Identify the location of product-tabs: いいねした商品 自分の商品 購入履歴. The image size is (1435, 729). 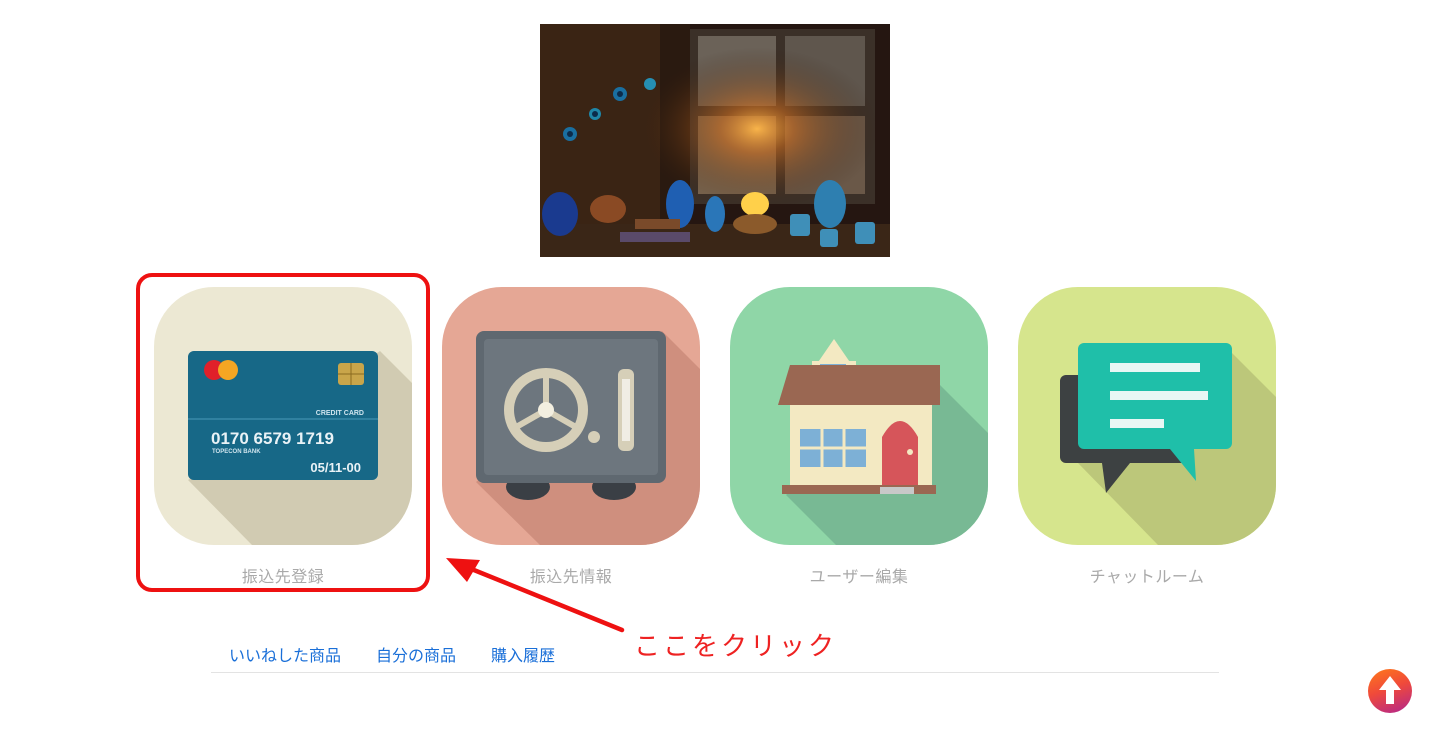
(715, 656).